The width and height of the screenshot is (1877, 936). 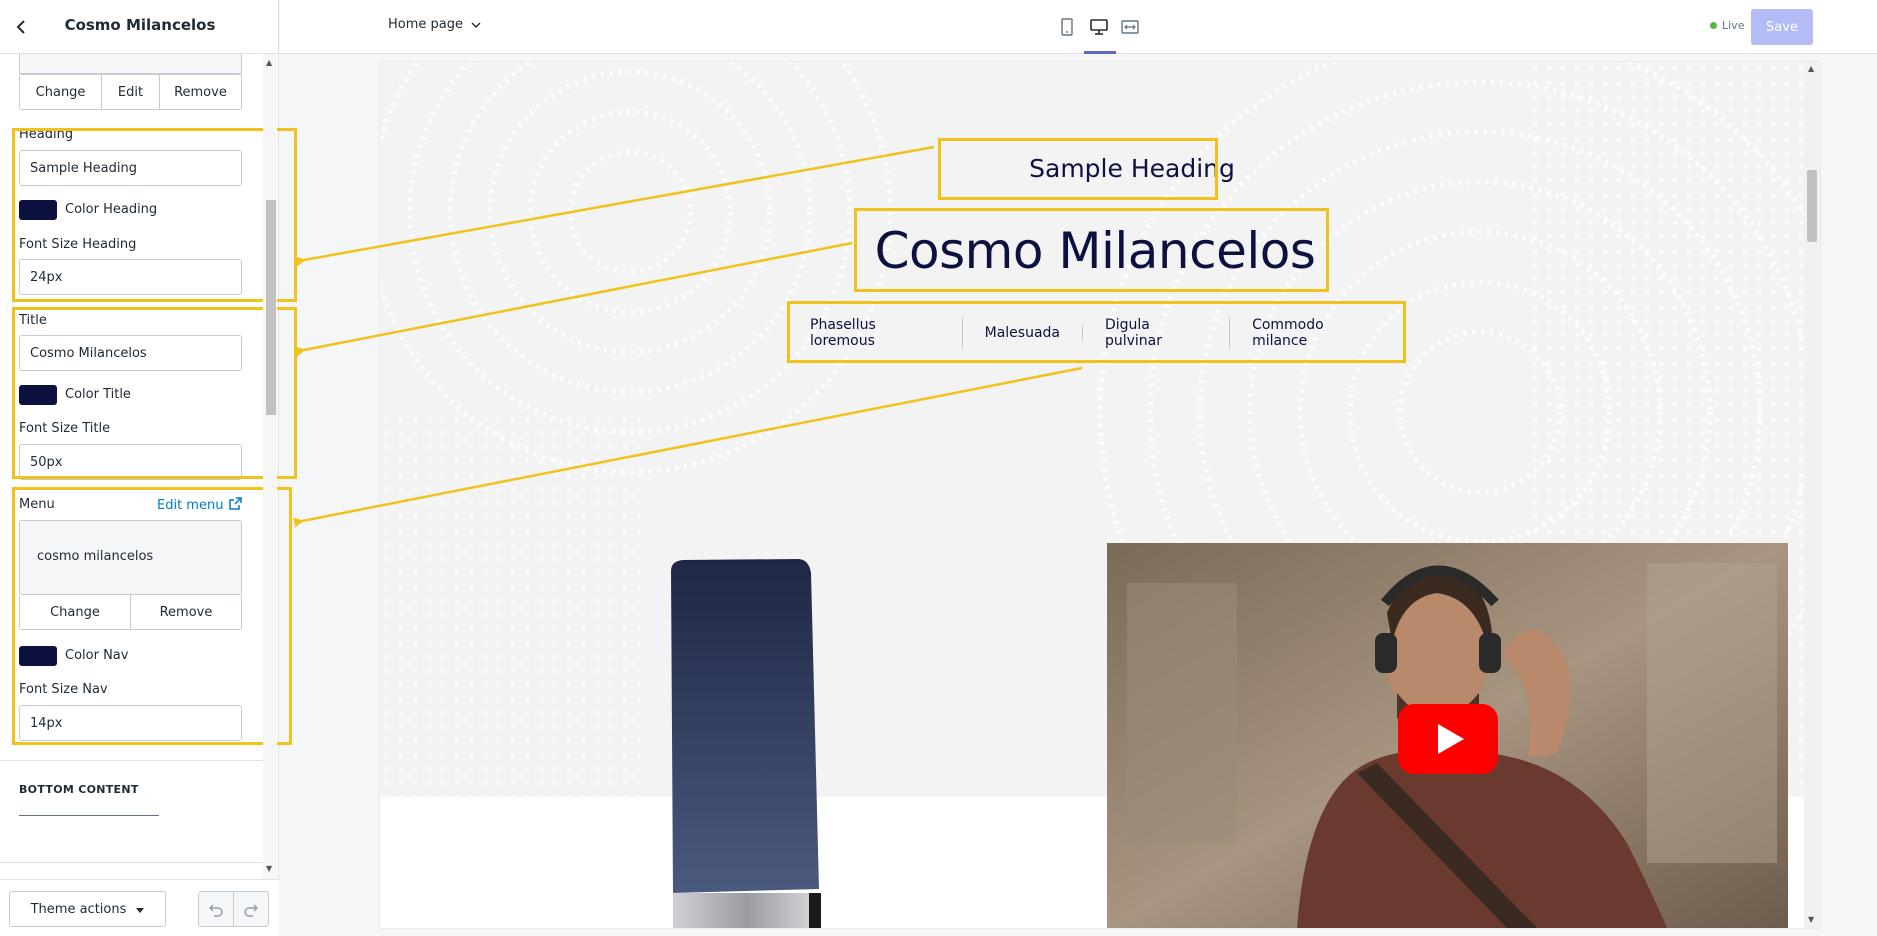 I want to click on scroll-up-icon: ▲, so click(x=269, y=62).